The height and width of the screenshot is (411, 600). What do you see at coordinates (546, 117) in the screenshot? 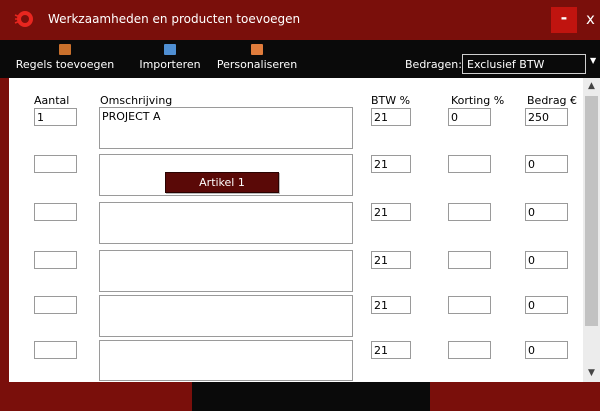
I see `amount-field: 250` at bounding box center [546, 117].